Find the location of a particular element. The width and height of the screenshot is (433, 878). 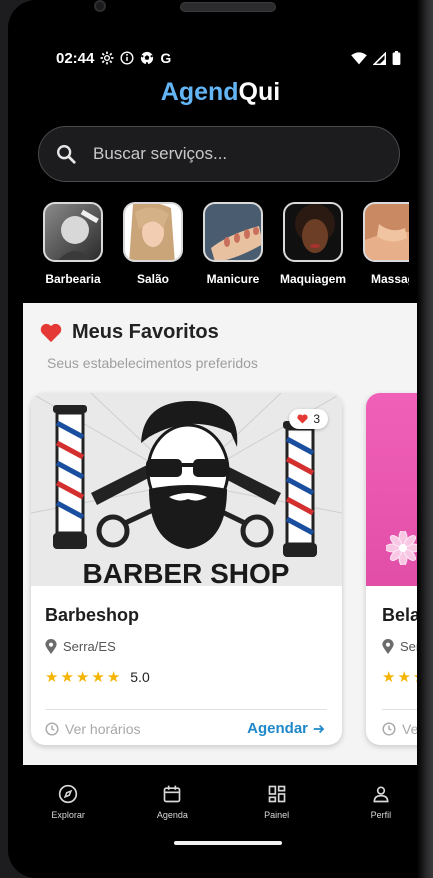

app-logo-part2: Qui is located at coordinates (259, 92).